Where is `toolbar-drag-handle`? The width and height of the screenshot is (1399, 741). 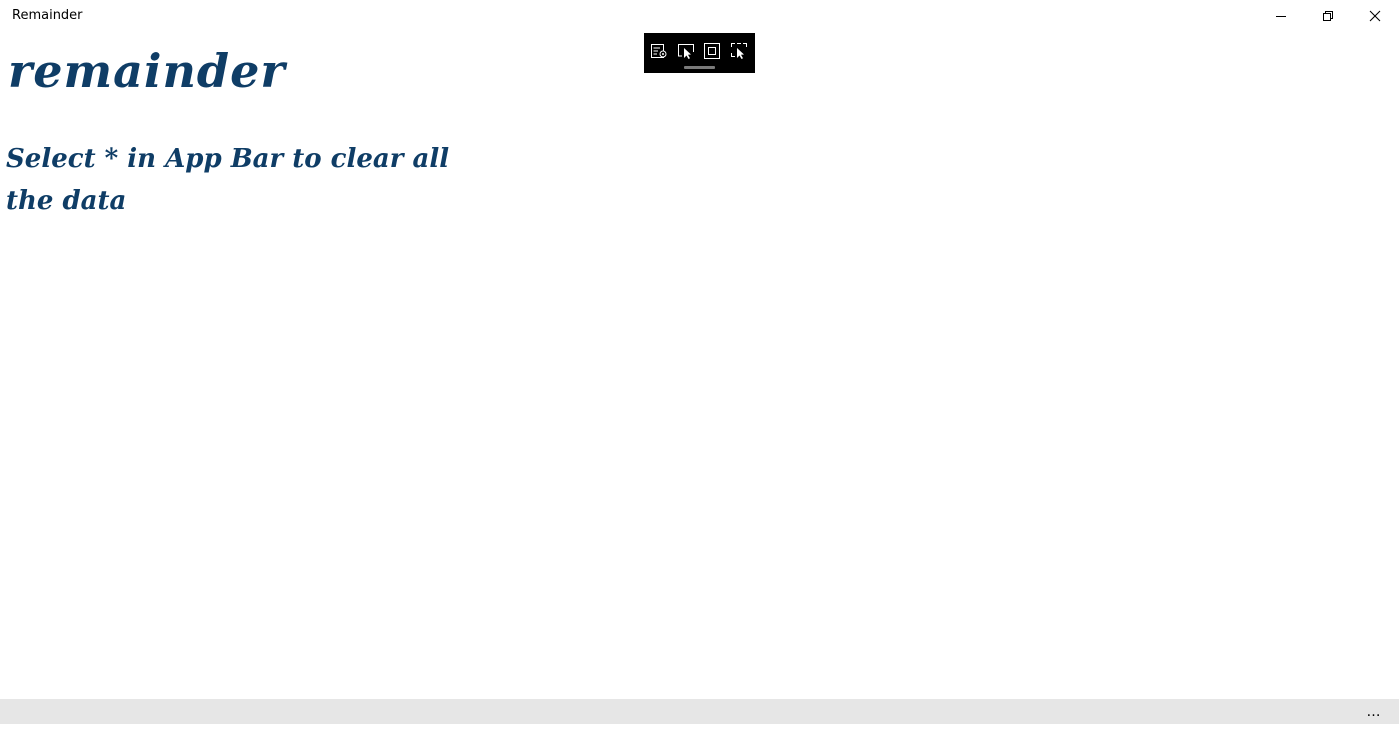
toolbar-drag-handle is located at coordinates (699, 67).